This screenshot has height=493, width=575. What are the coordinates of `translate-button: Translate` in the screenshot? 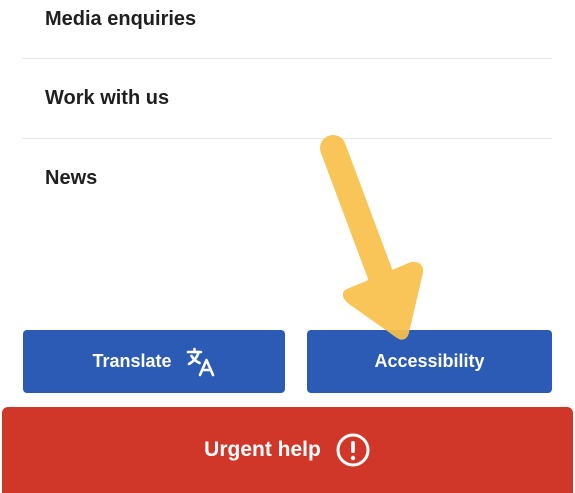 It's located at (154, 361).